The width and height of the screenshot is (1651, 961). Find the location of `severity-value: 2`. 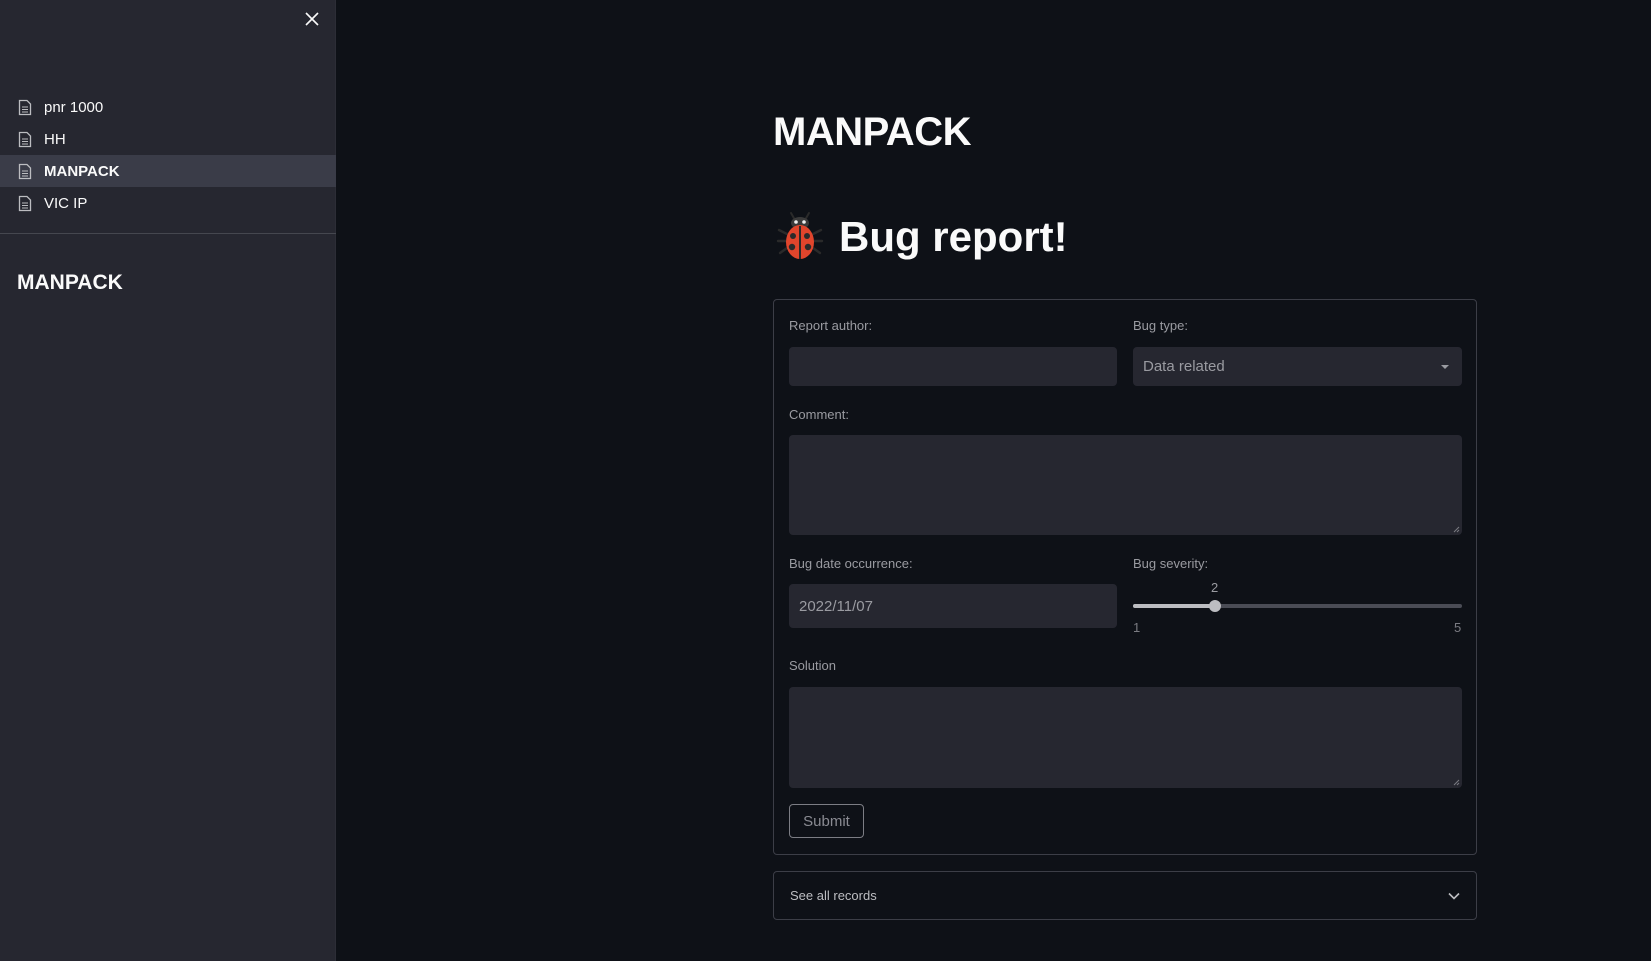

severity-value: 2 is located at coordinates (1215, 587).